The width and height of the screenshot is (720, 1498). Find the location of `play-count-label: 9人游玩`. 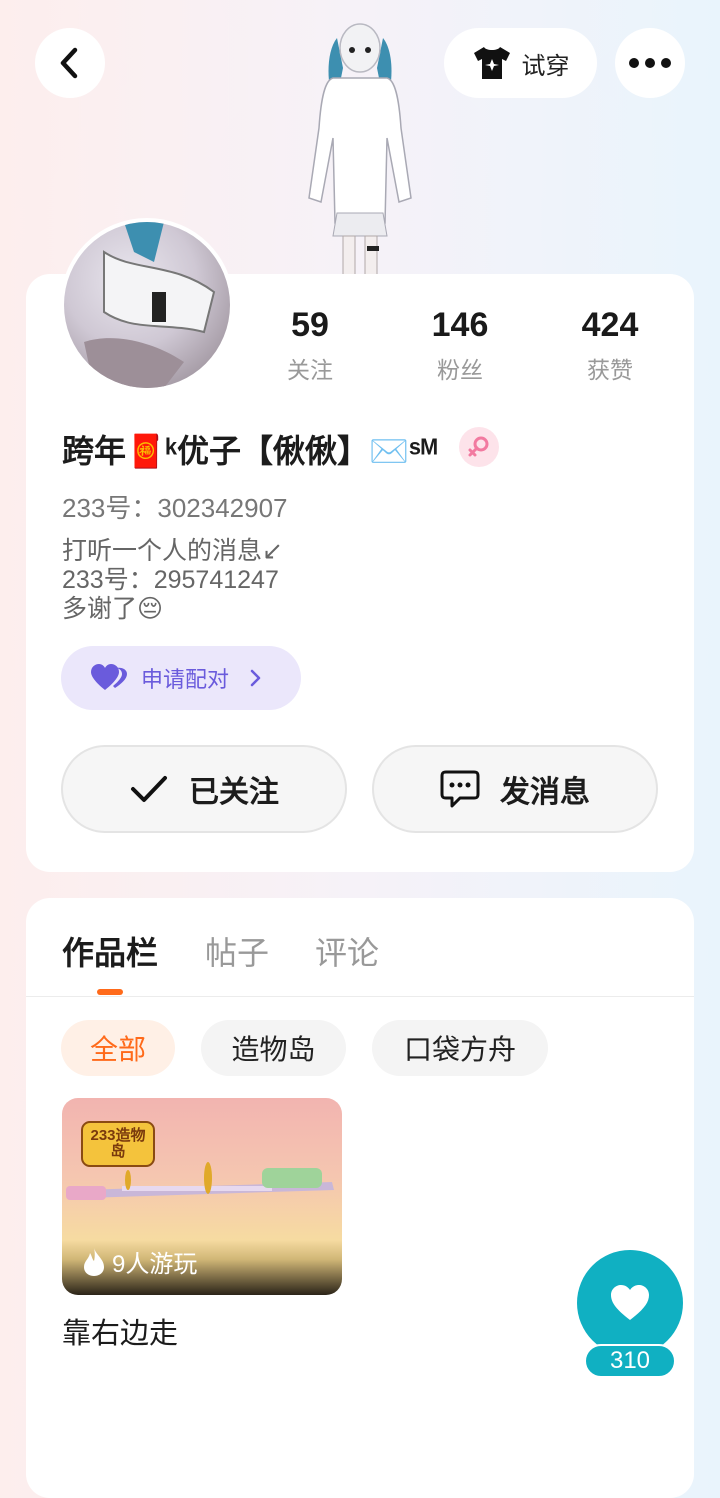

play-count-label: 9人游玩 is located at coordinates (155, 1264).